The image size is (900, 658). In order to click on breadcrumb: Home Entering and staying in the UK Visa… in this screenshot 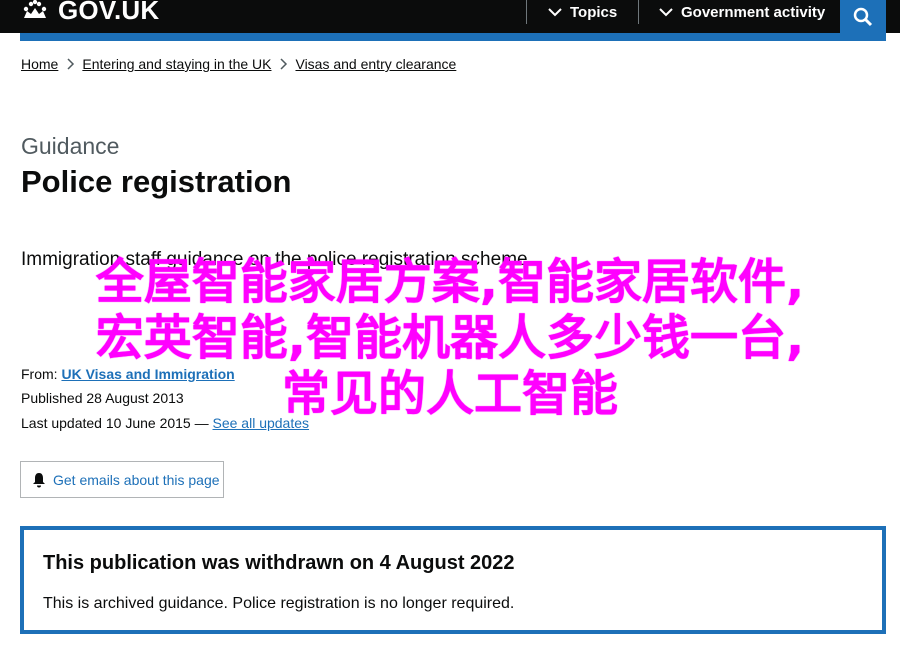, I will do `click(238, 64)`.